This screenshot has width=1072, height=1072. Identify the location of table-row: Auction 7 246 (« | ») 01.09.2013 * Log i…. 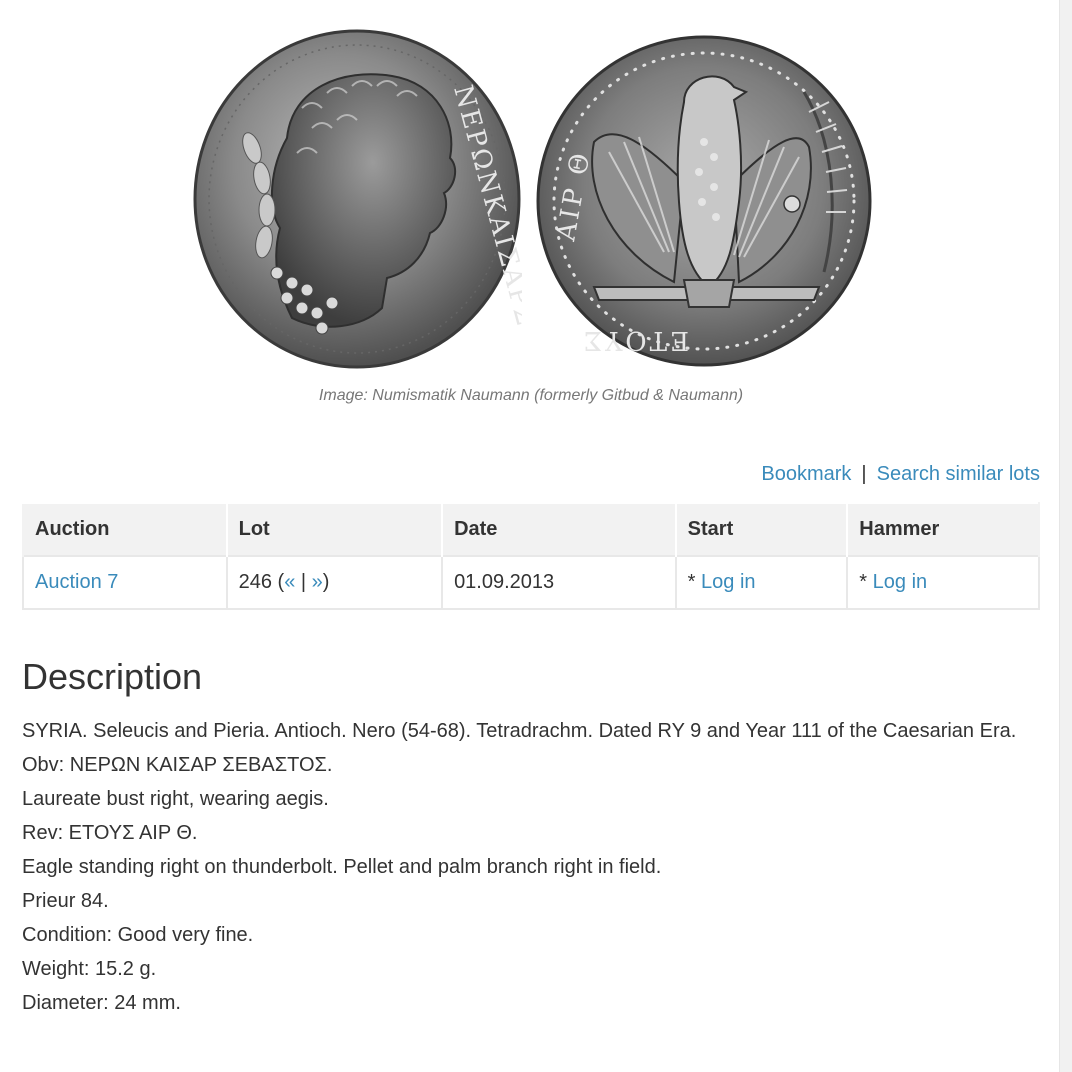
(531, 582).